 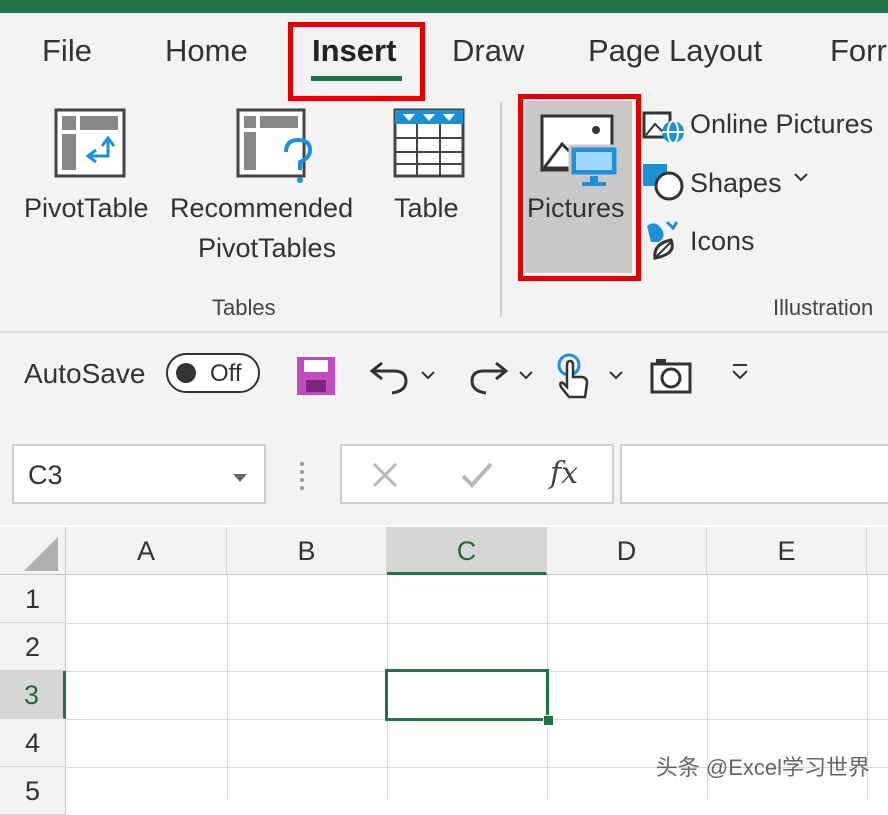 What do you see at coordinates (33, 743) in the screenshot?
I see `row-header-4: 4` at bounding box center [33, 743].